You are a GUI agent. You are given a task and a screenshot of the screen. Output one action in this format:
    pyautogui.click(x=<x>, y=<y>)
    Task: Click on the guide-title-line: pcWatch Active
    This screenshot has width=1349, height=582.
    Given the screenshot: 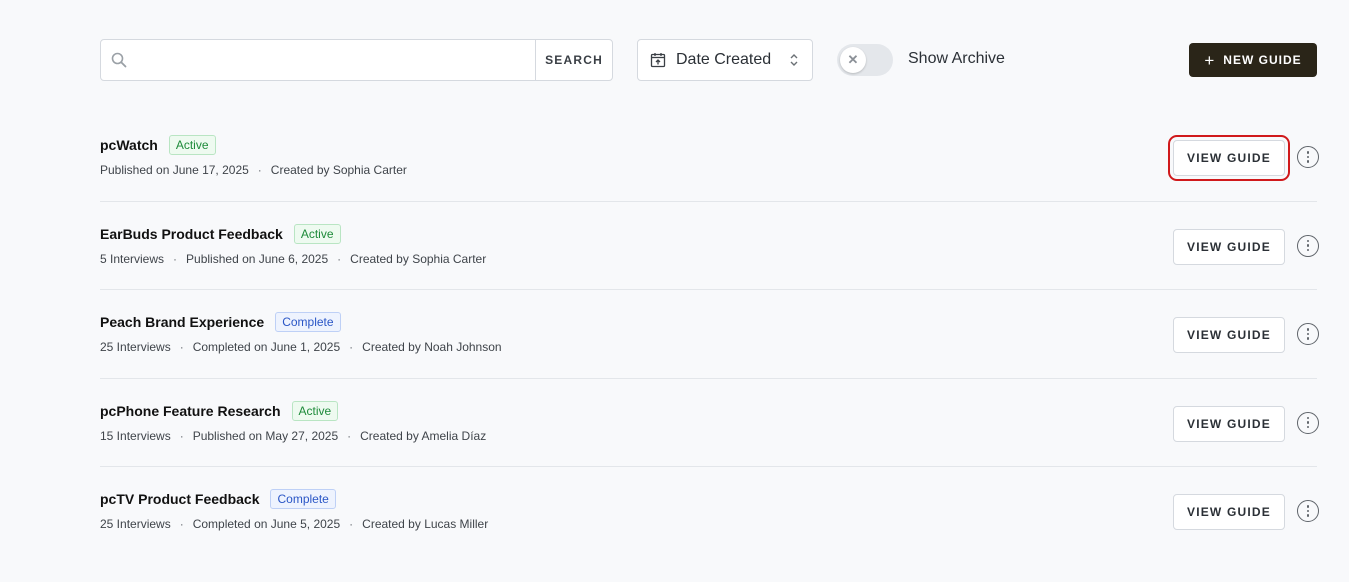 What is the action you would take?
    pyautogui.click(x=158, y=145)
    